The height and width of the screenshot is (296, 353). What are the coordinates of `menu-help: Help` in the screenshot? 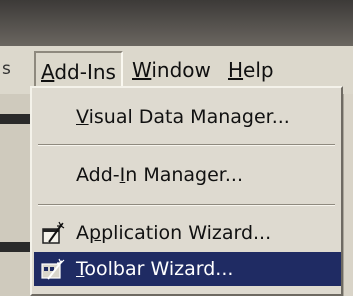 It's located at (251, 70).